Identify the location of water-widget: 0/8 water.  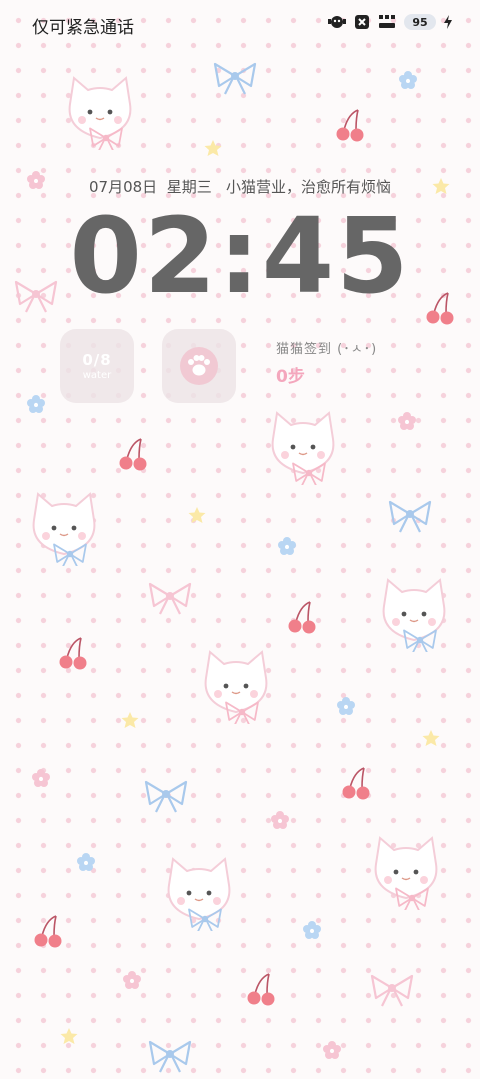
(97, 366).